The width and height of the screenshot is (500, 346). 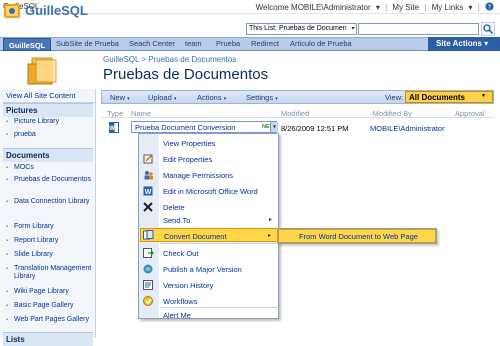 I want to click on nav-item-form-library: Form Library, so click(x=49, y=227).